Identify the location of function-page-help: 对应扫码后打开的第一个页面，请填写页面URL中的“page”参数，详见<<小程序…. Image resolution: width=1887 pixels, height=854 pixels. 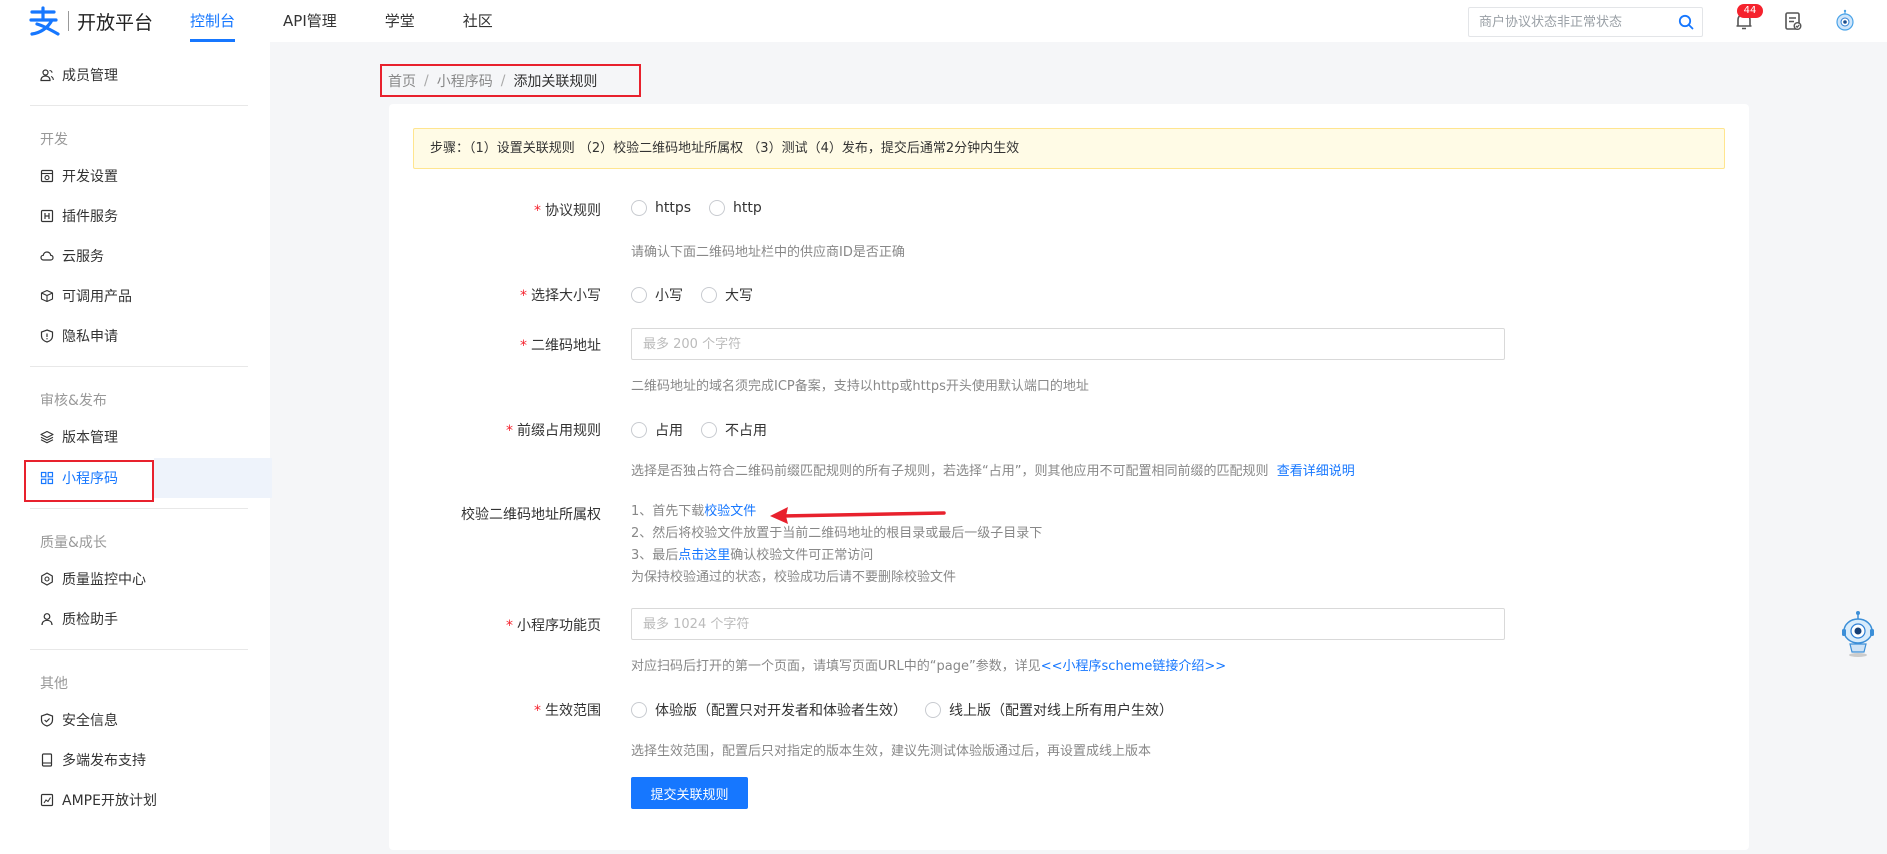
(929, 666).